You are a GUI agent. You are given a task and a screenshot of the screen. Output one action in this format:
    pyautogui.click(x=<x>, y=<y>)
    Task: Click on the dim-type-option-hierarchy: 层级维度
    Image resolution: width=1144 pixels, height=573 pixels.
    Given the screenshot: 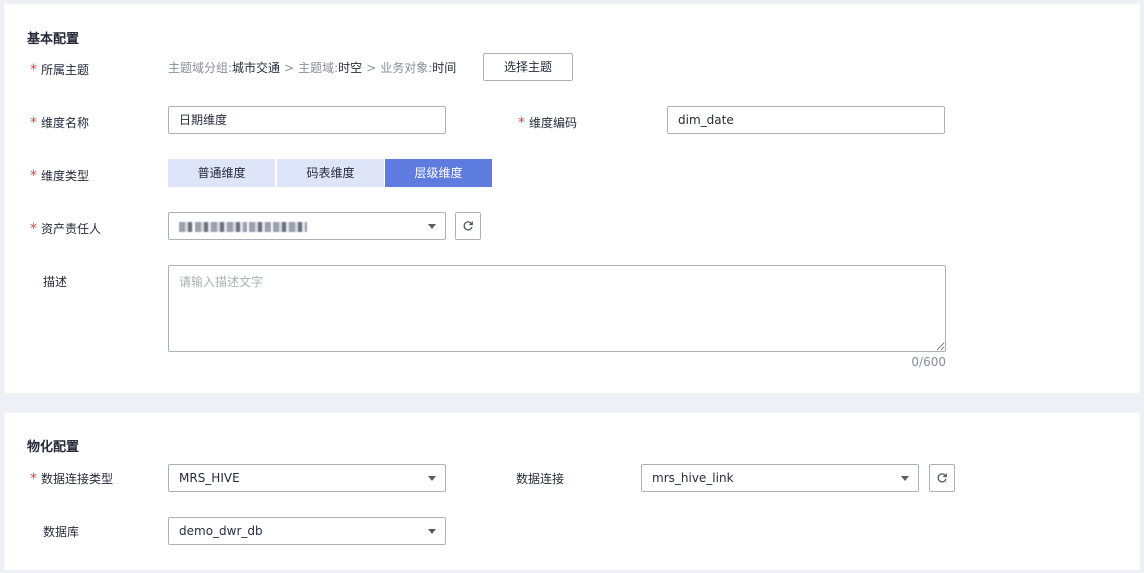 What is the action you would take?
    pyautogui.click(x=438, y=173)
    